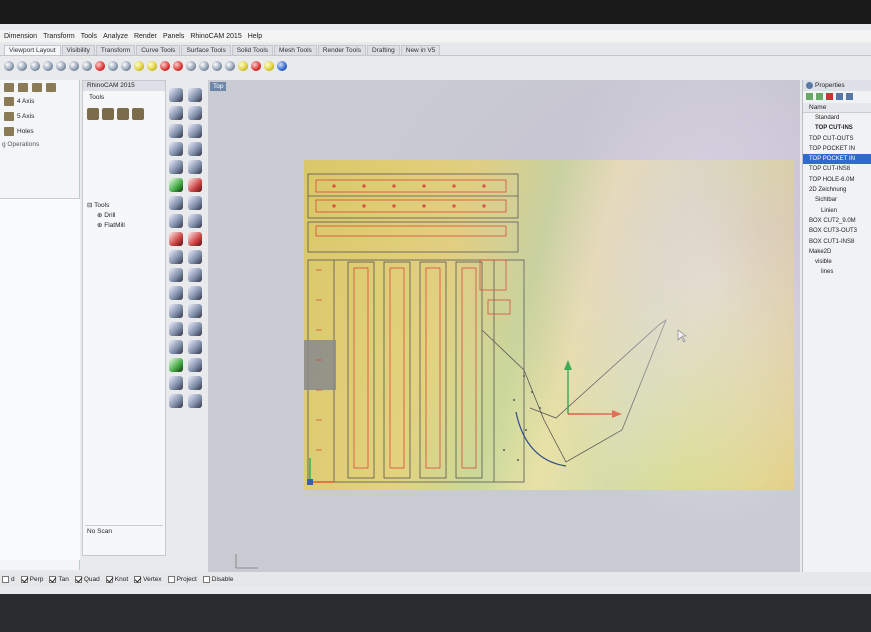  What do you see at coordinates (840, 262) in the screenshot?
I see `layer-row: visible` at bounding box center [840, 262].